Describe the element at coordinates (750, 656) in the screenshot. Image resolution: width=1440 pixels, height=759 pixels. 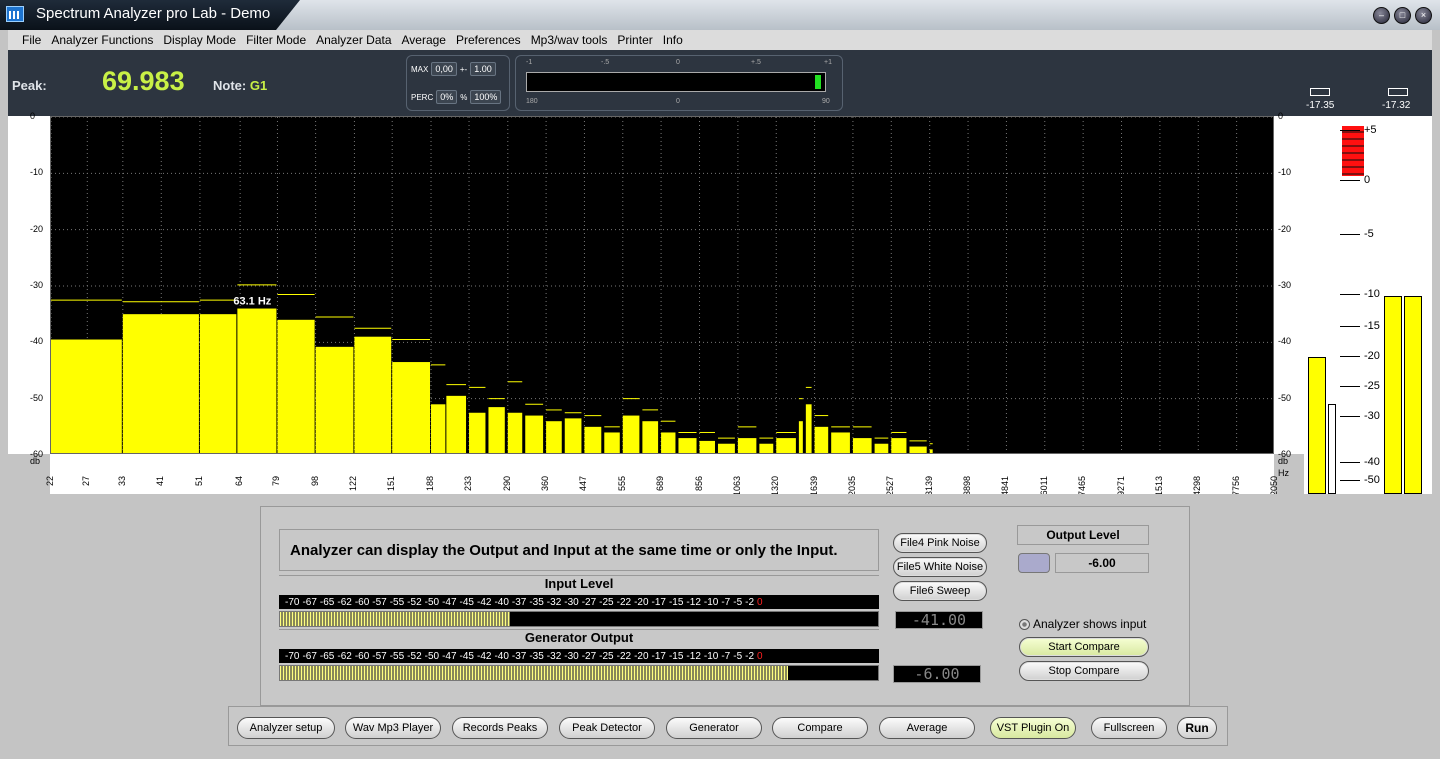
I see `scale-tick: -2` at that location.